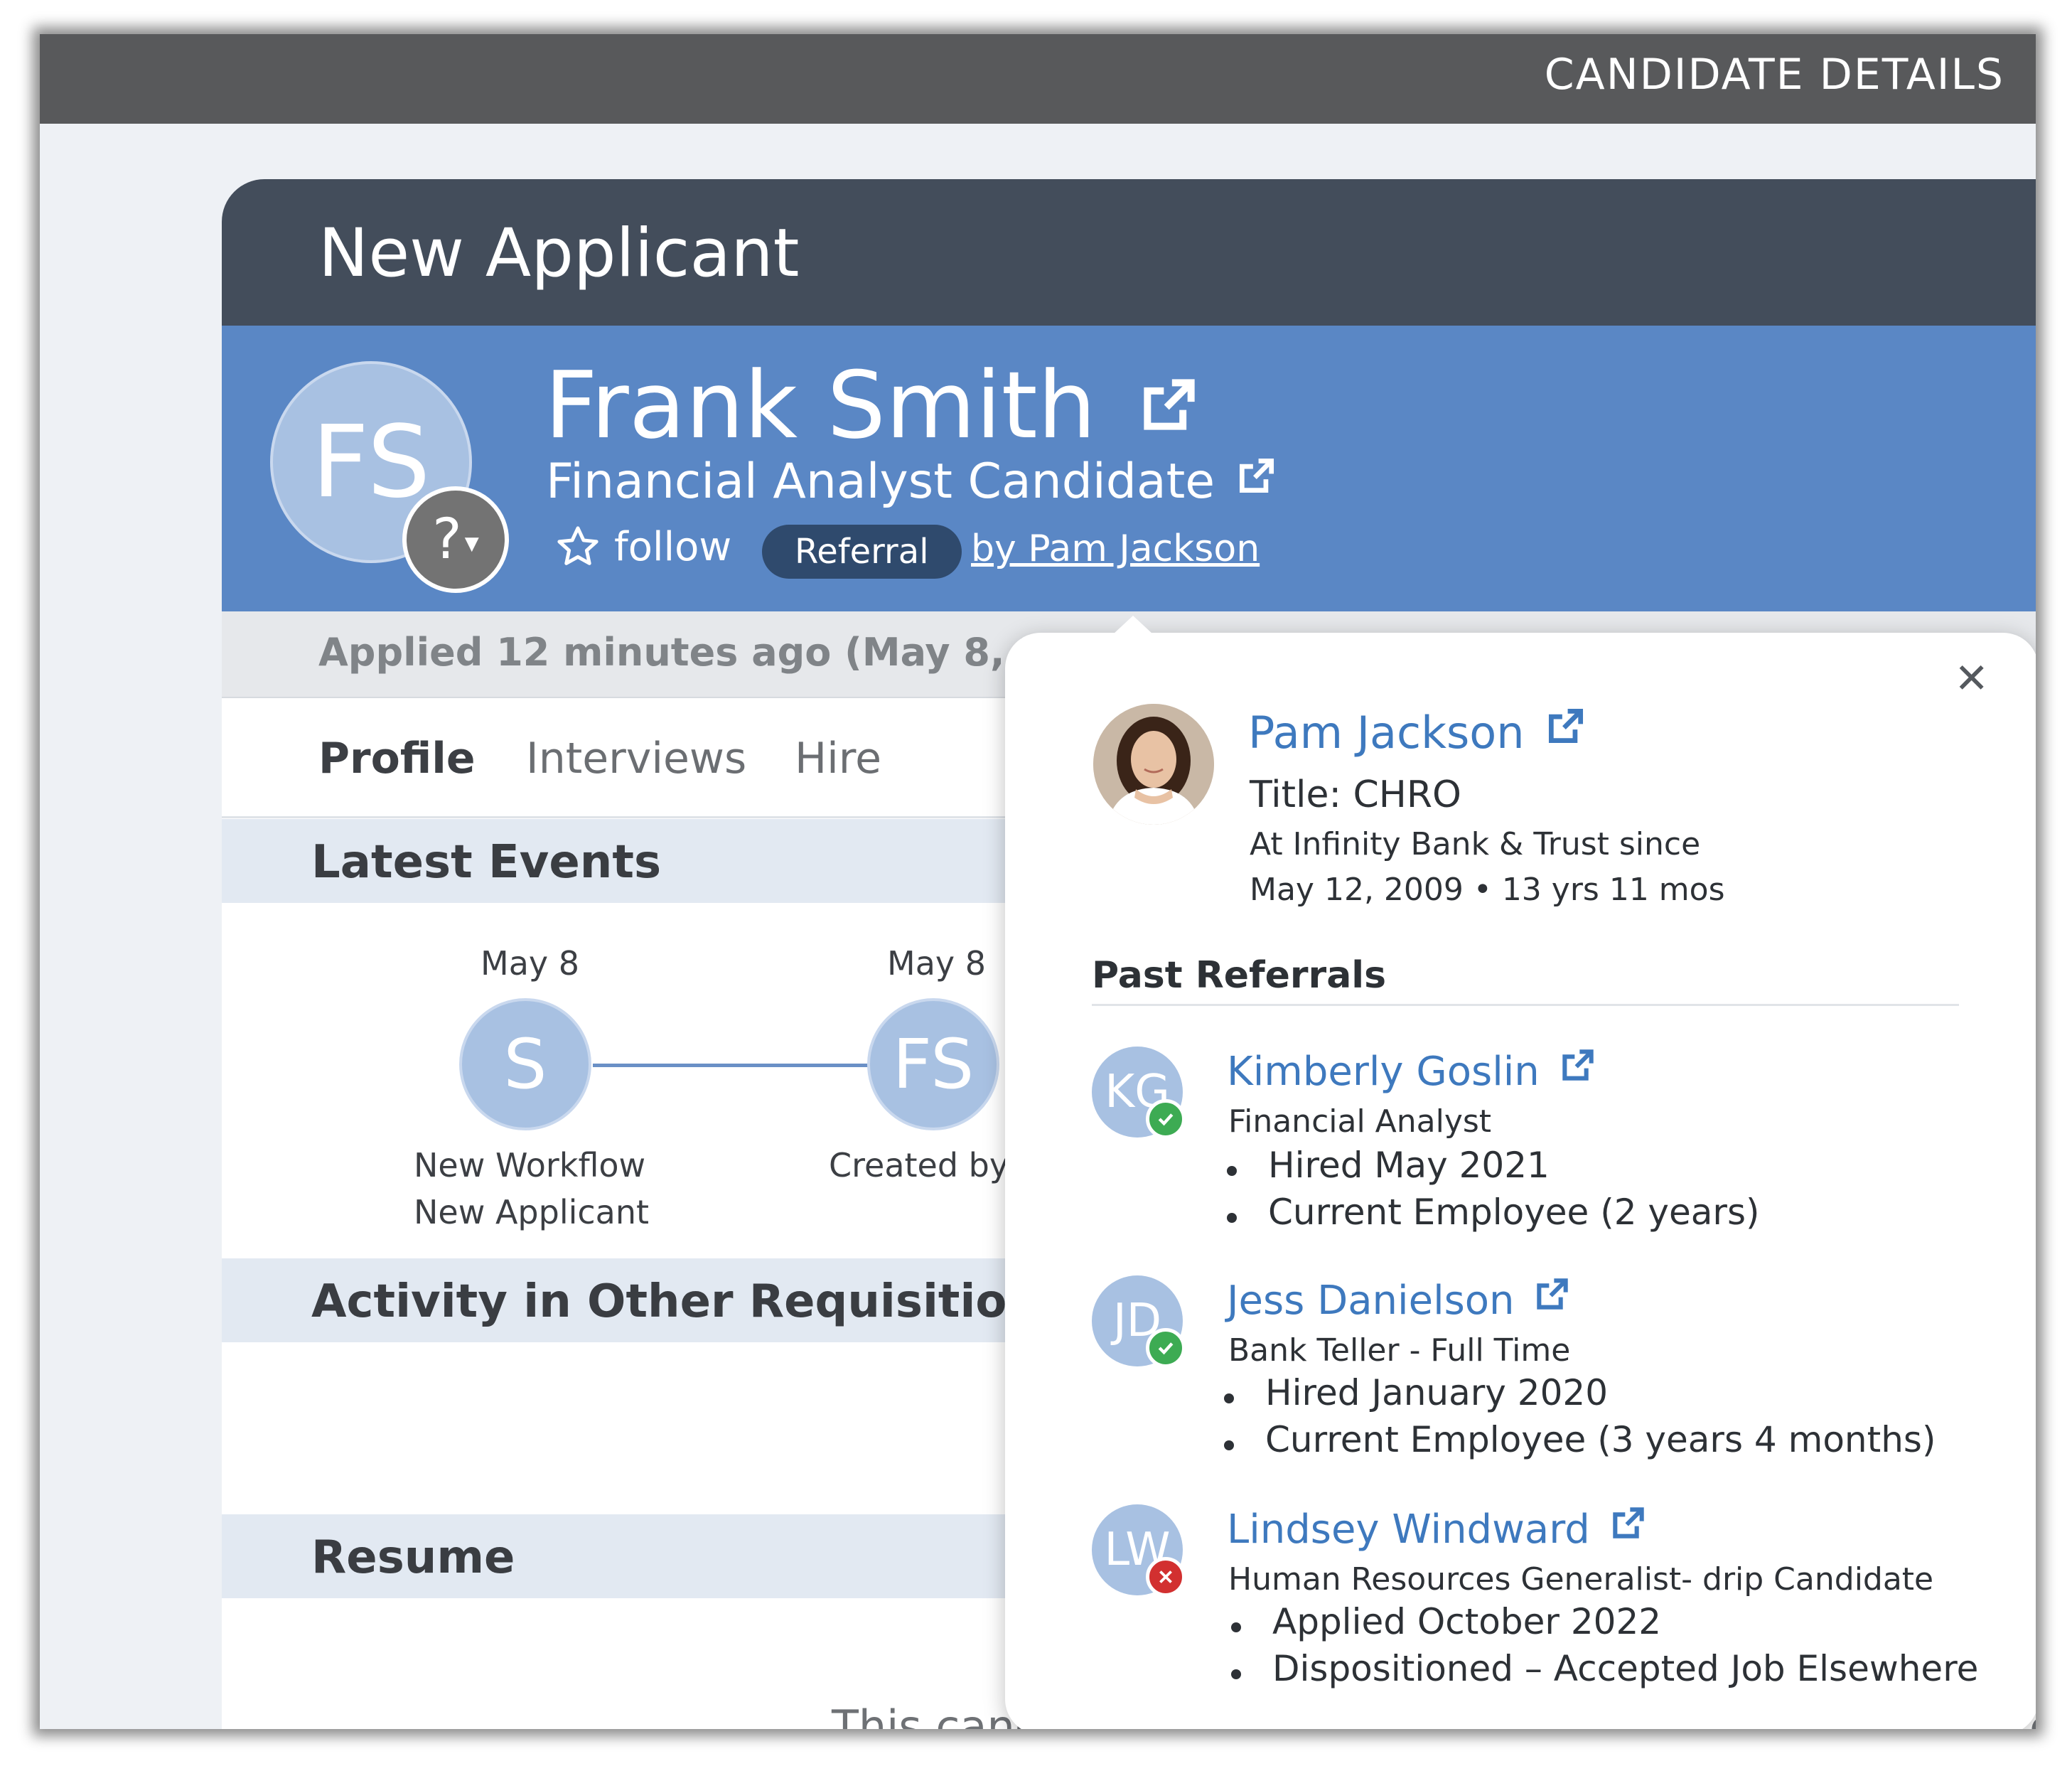  What do you see at coordinates (371, 462) in the screenshot?
I see `avatar-initials: FS` at bounding box center [371, 462].